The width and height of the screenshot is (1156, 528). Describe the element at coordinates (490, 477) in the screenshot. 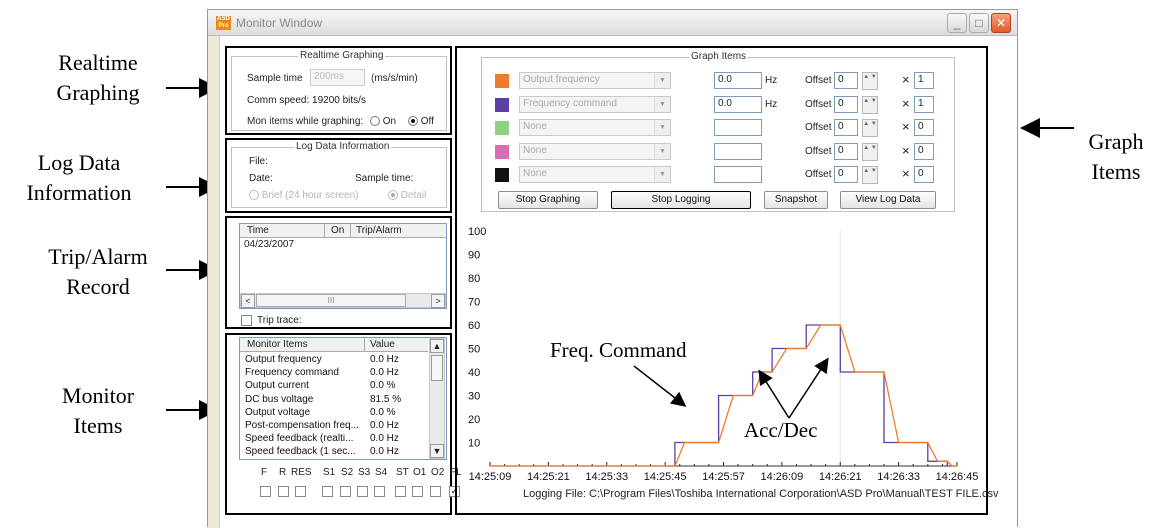

I see `x-tick-label: 14:25:09` at that location.